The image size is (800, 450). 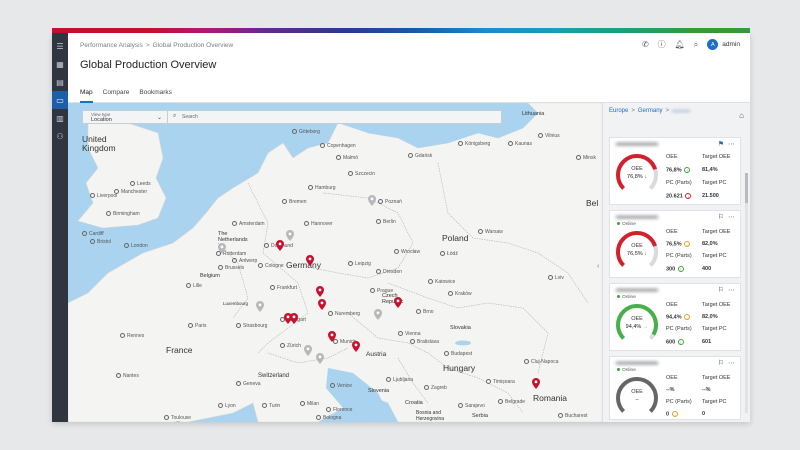 I want to click on tab-bar: Map Compare Bookmarks, so click(x=409, y=94).